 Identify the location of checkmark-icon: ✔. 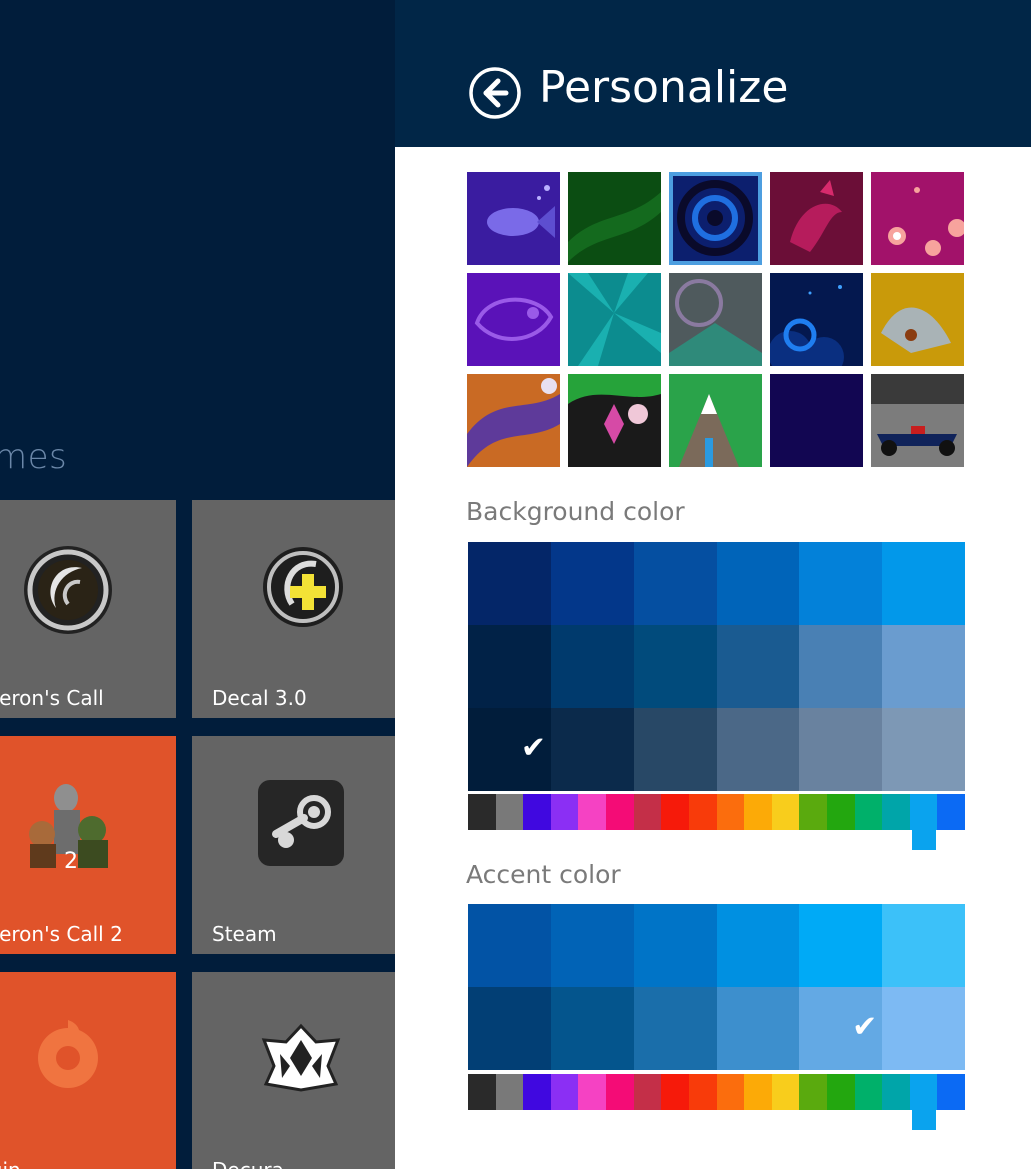
(533, 747).